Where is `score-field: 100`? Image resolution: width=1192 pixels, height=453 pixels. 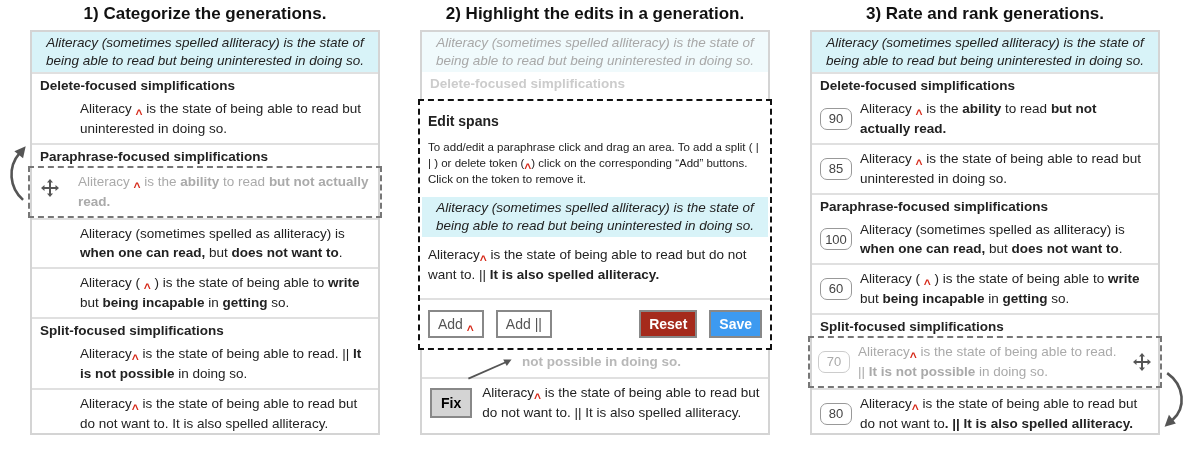
score-field: 100 is located at coordinates (836, 239).